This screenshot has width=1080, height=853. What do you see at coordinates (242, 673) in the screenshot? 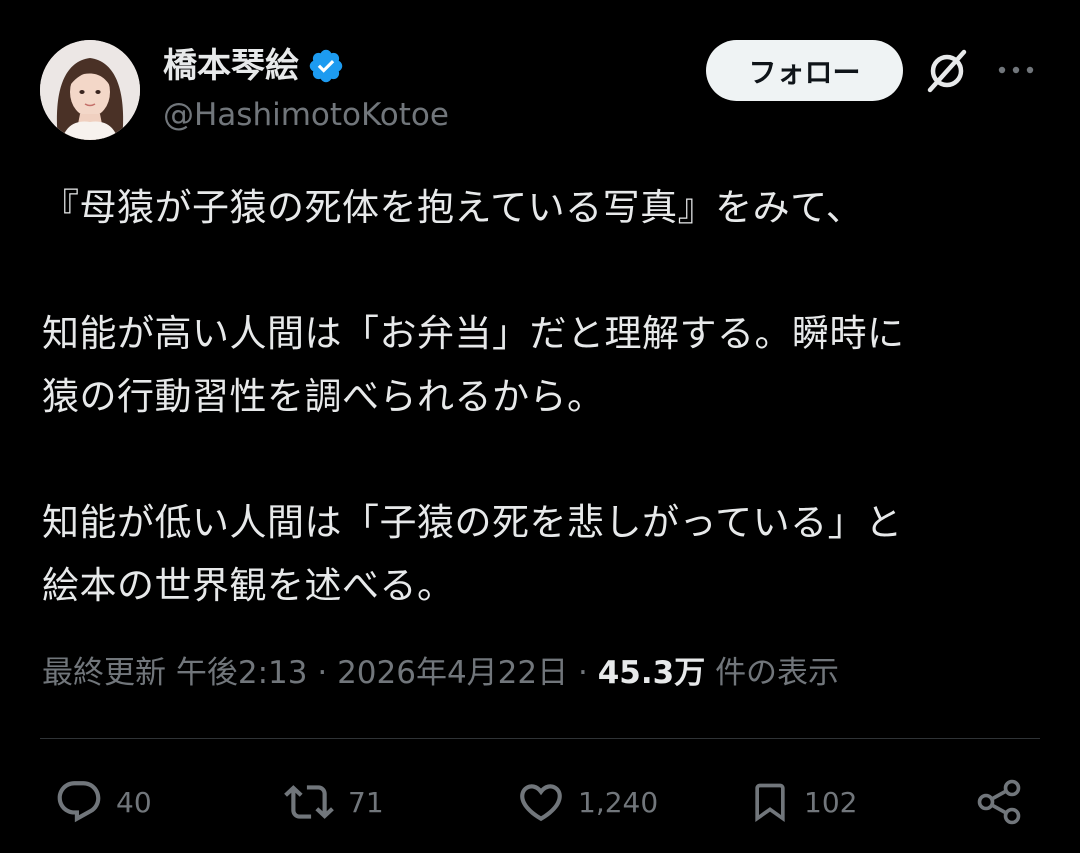
I see `timestamp-time: 午後2:13` at bounding box center [242, 673].